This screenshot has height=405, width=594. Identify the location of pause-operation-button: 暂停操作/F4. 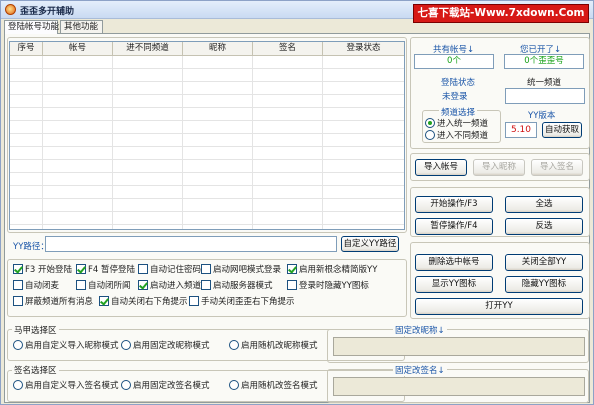
(454, 226).